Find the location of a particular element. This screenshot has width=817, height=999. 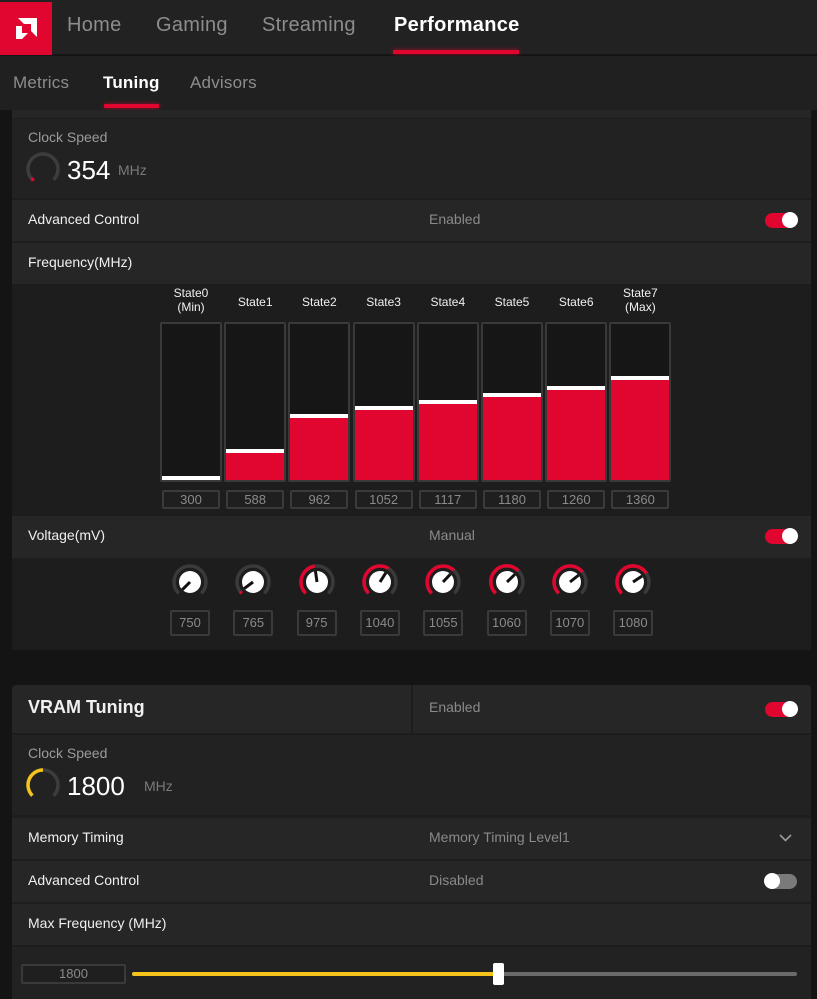

voltage-input: 1055 is located at coordinates (443, 623).